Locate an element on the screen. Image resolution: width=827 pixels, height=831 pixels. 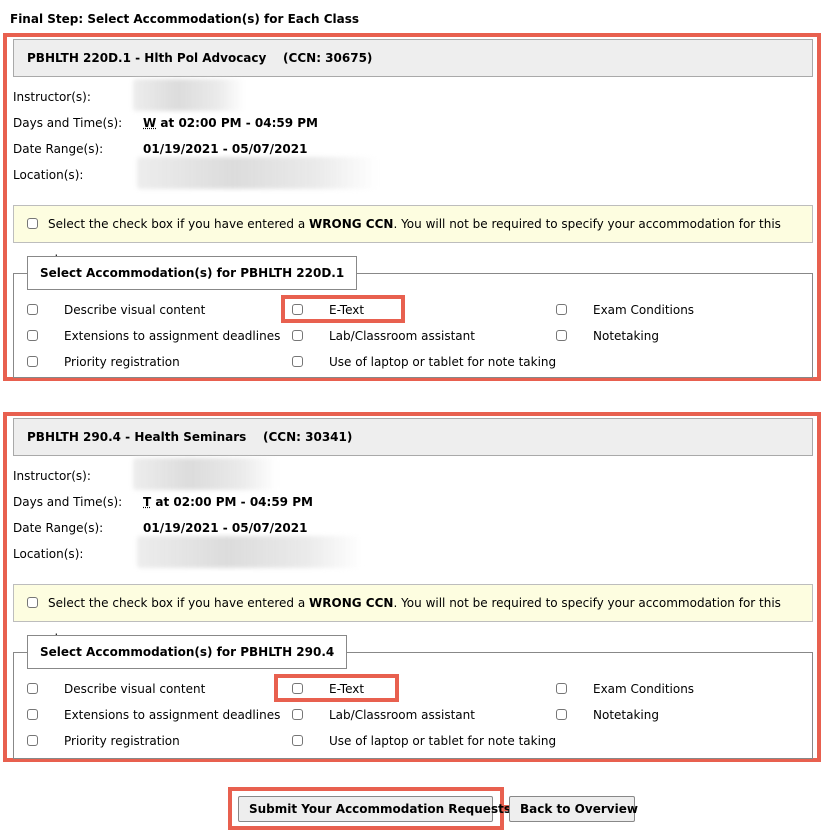
back-to-overview-button: Back to Overview is located at coordinates (573, 809).